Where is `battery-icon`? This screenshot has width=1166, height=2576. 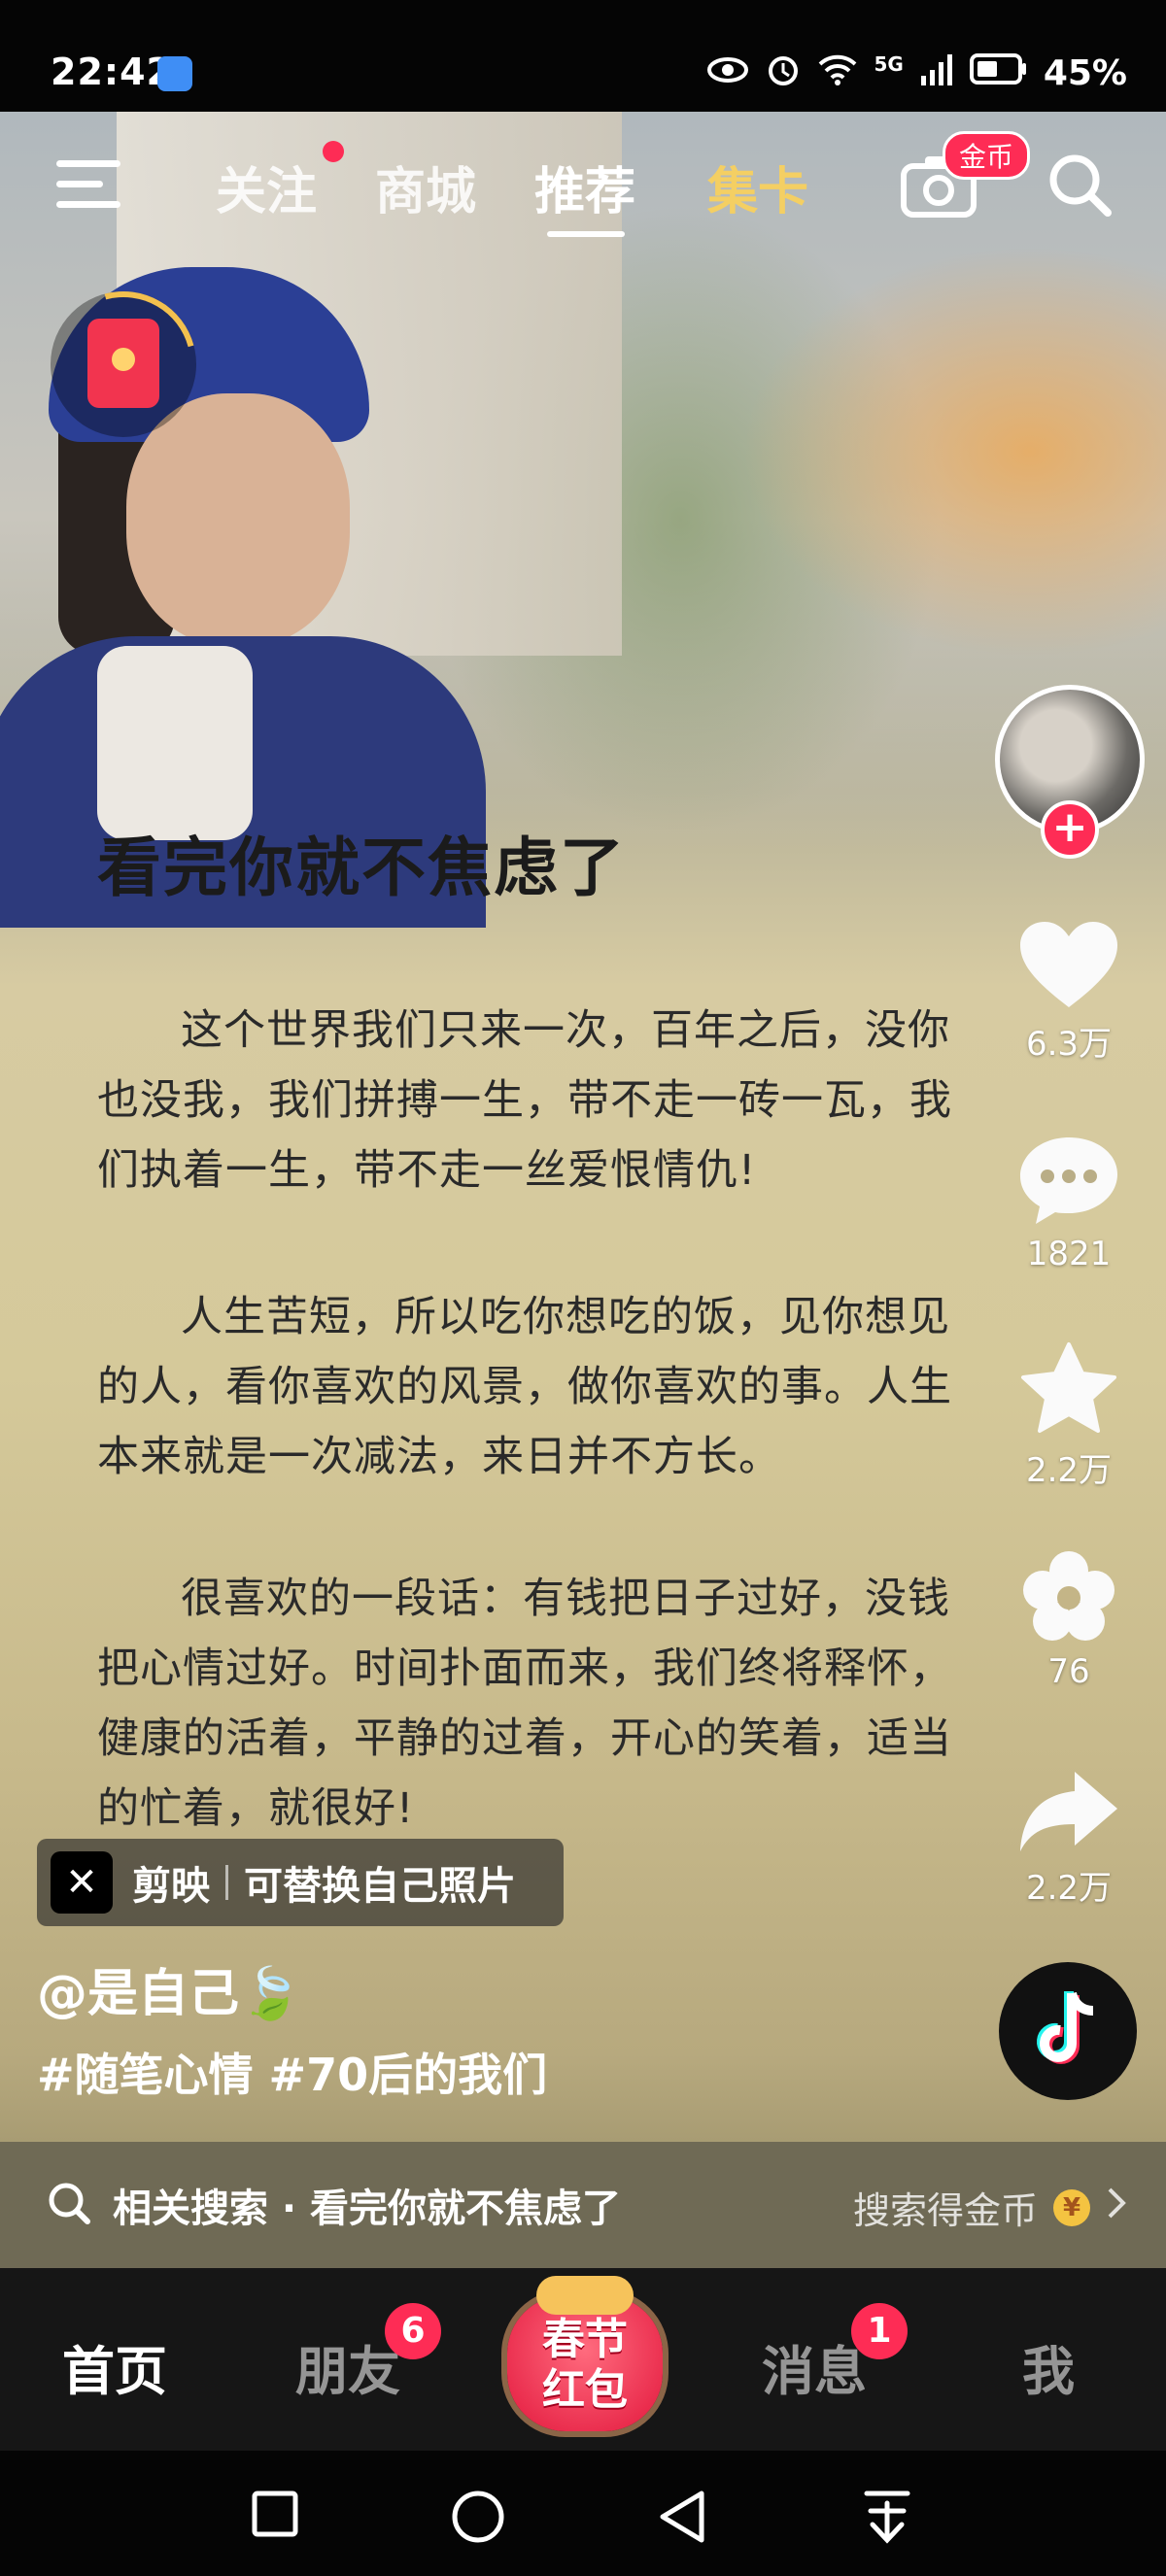
battery-icon is located at coordinates (998, 73).